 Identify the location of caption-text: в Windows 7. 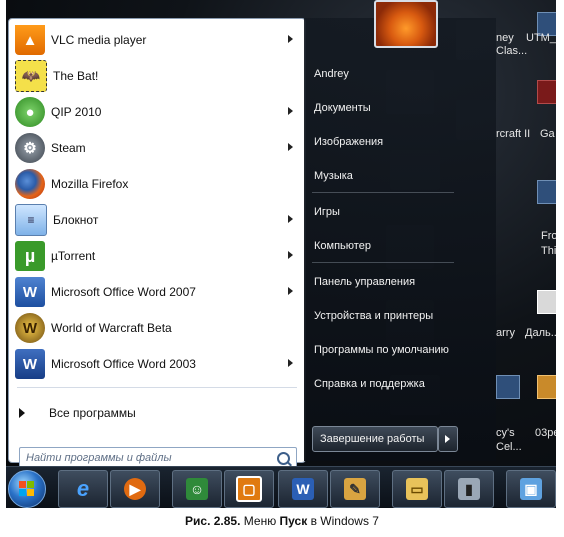
(343, 521).